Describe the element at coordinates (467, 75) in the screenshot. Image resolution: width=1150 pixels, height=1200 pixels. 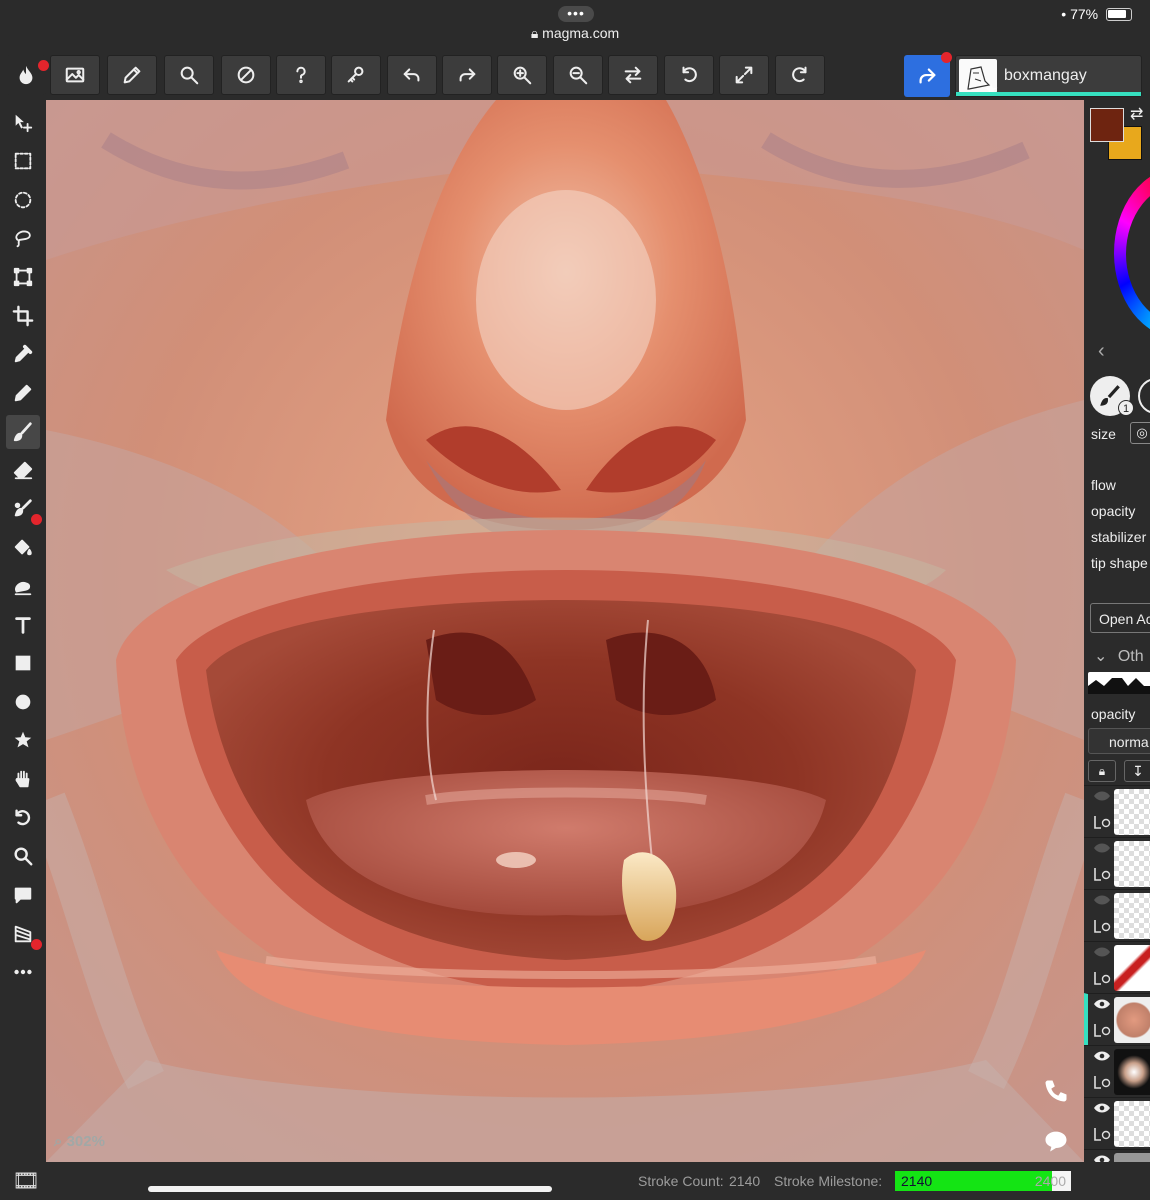
I see `redo-button` at that location.